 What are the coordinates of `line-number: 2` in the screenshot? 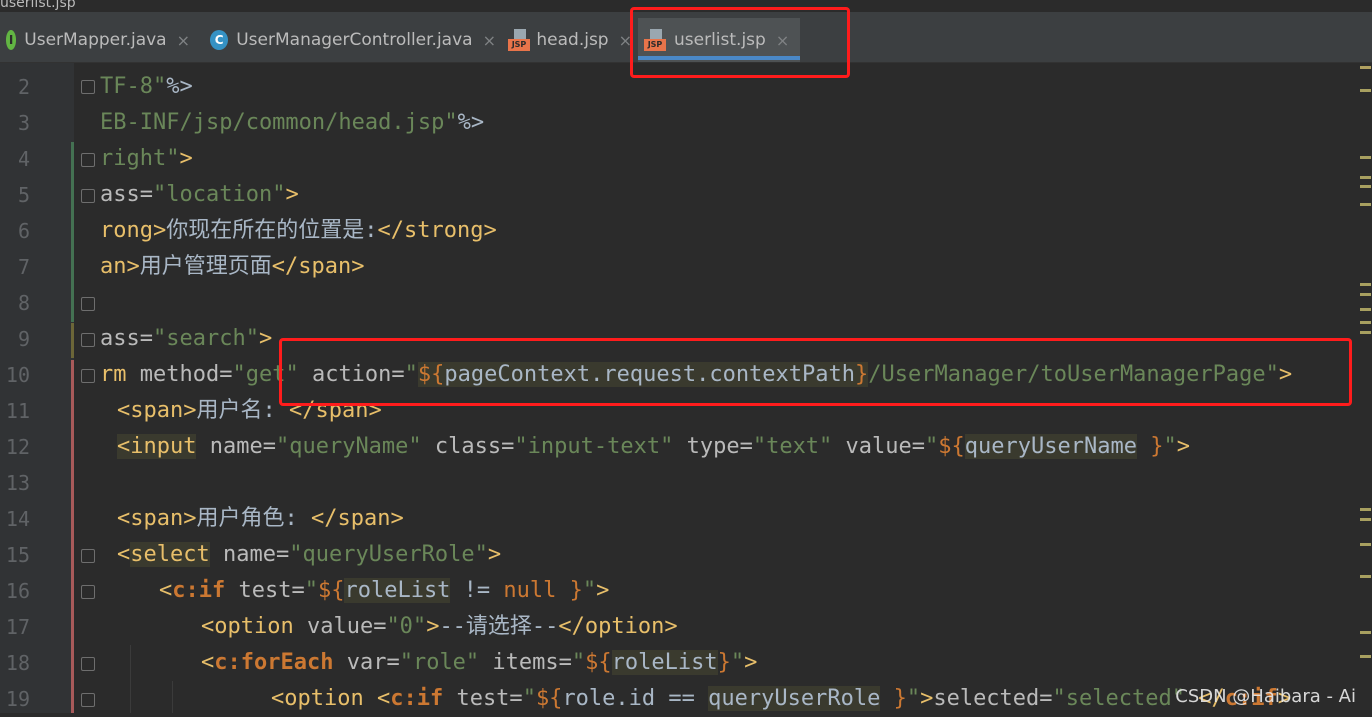 It's located at (23, 87).